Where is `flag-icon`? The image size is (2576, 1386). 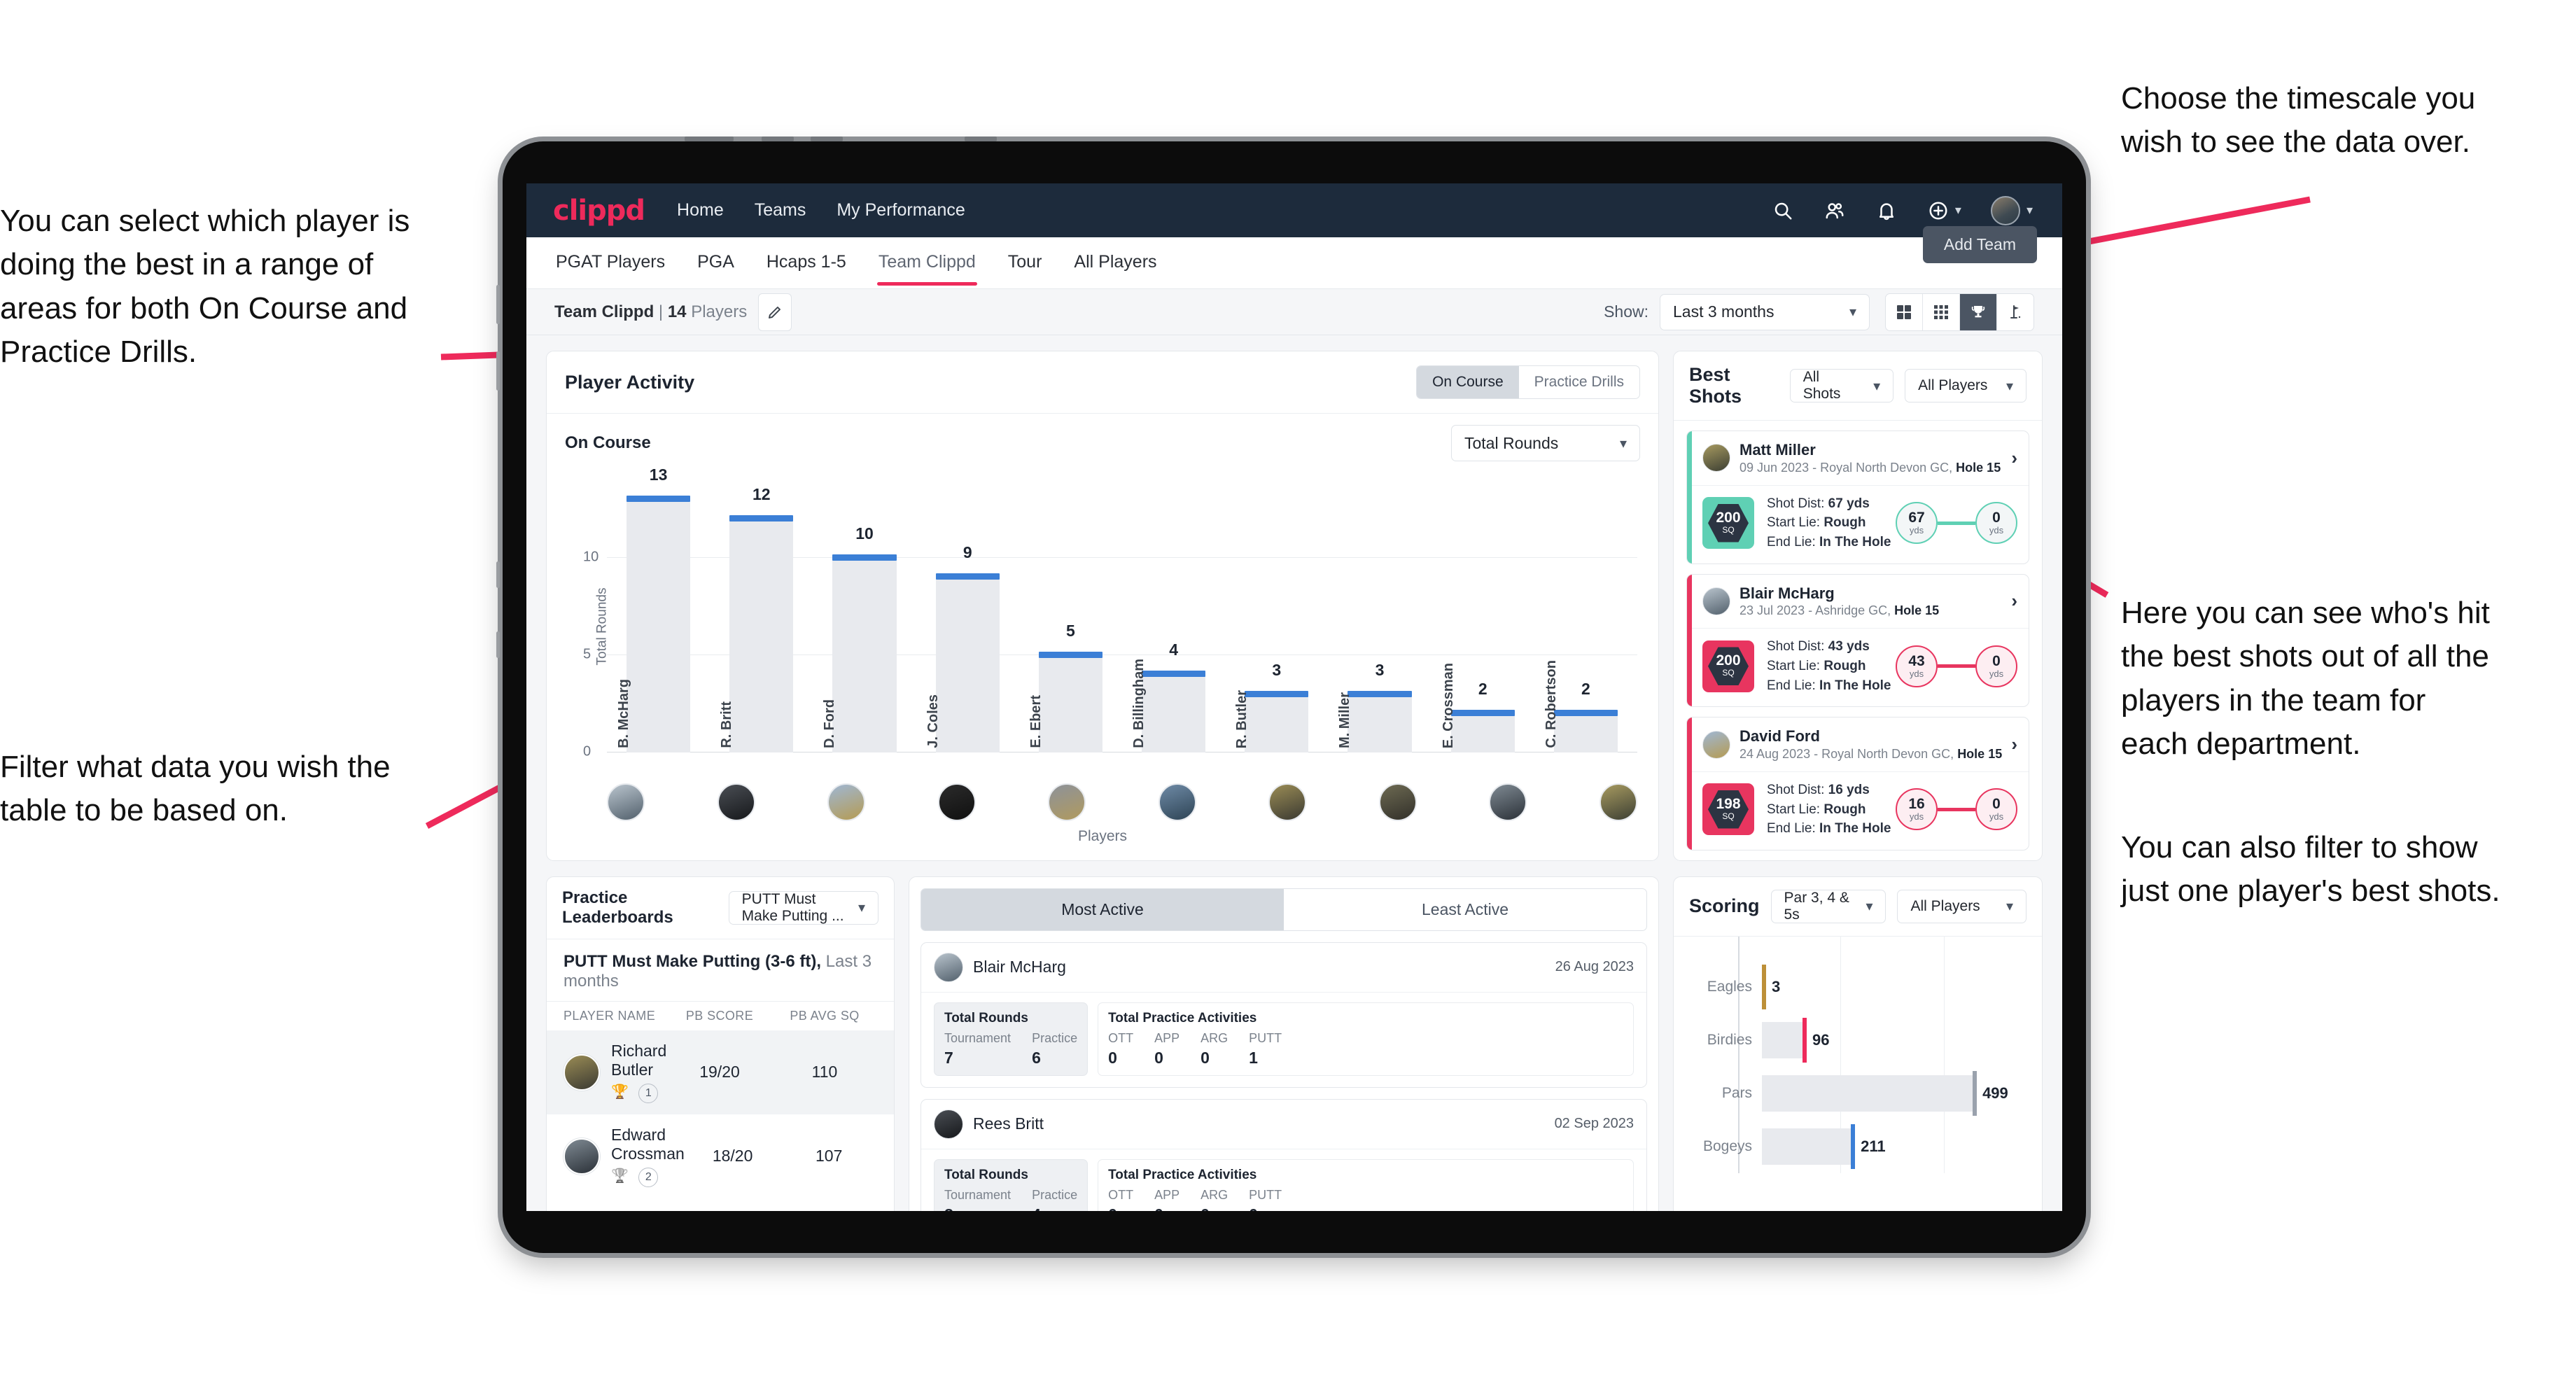 flag-icon is located at coordinates (2015, 312).